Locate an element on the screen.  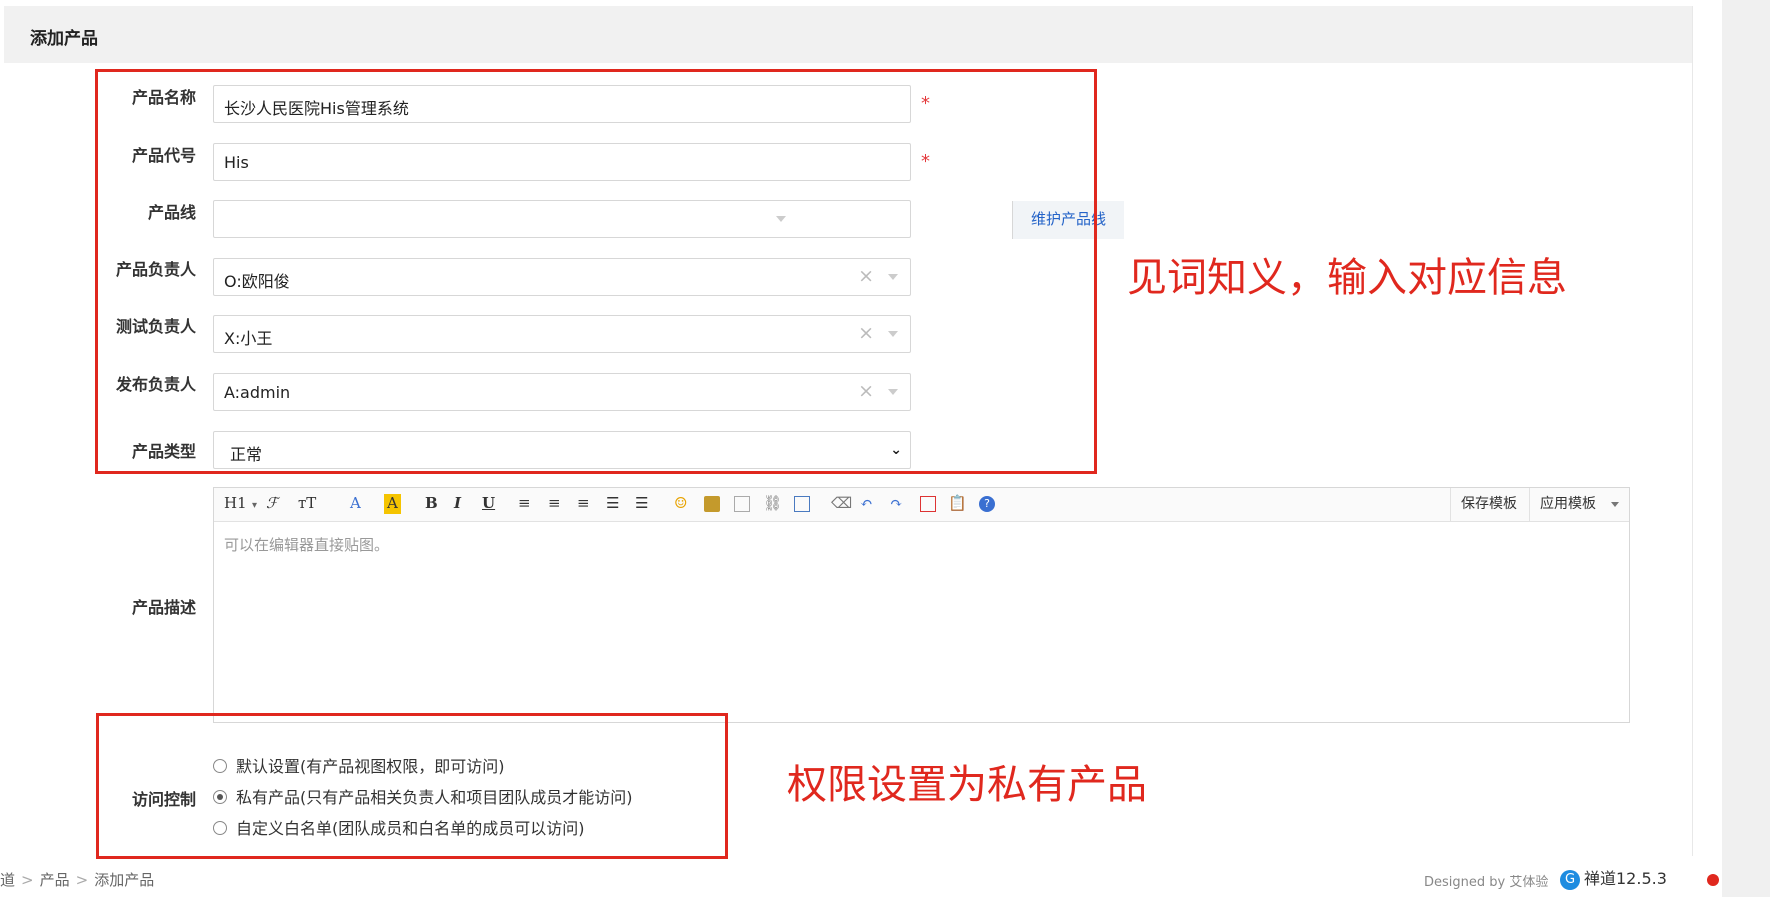
right-scroll-area is located at coordinates (1746, 448).